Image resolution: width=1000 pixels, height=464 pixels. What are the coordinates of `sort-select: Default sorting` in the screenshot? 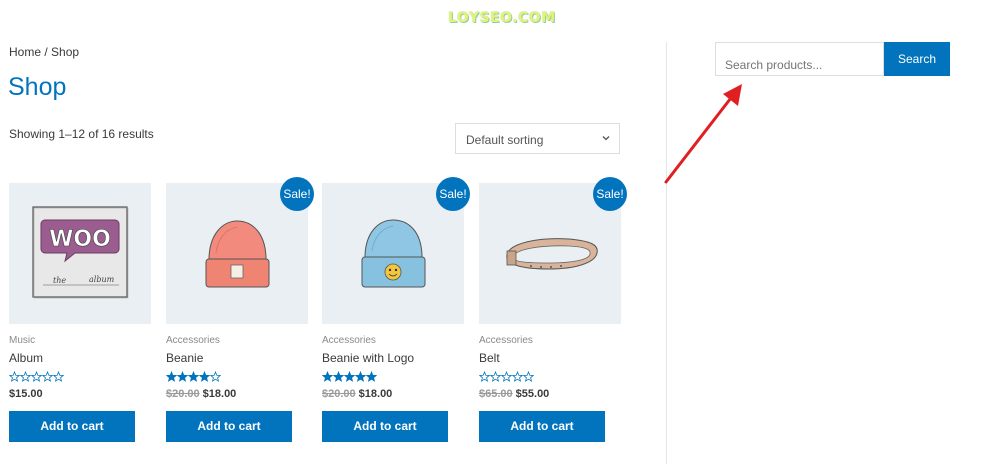 It's located at (537, 138).